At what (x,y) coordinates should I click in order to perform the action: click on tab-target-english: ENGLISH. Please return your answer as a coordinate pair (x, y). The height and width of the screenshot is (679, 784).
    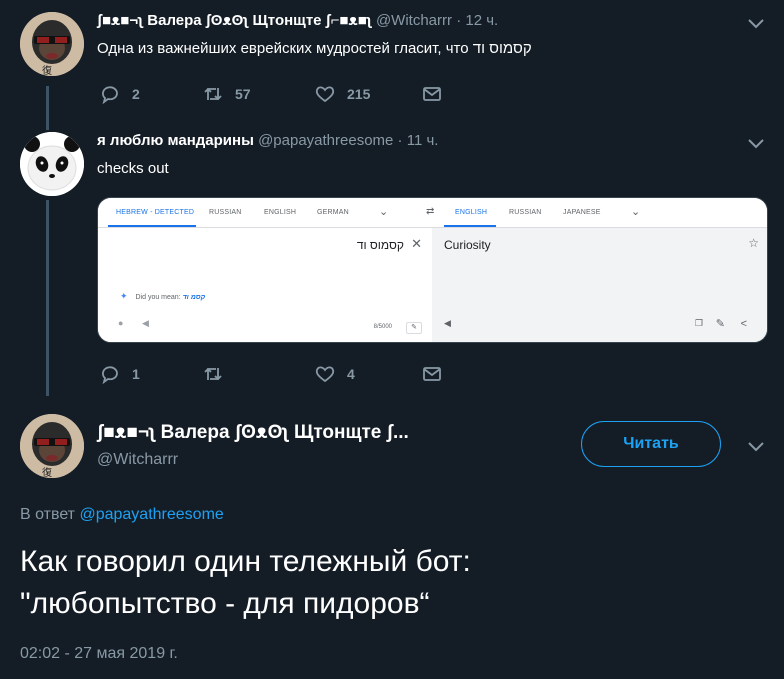
    Looking at the image, I should click on (471, 212).